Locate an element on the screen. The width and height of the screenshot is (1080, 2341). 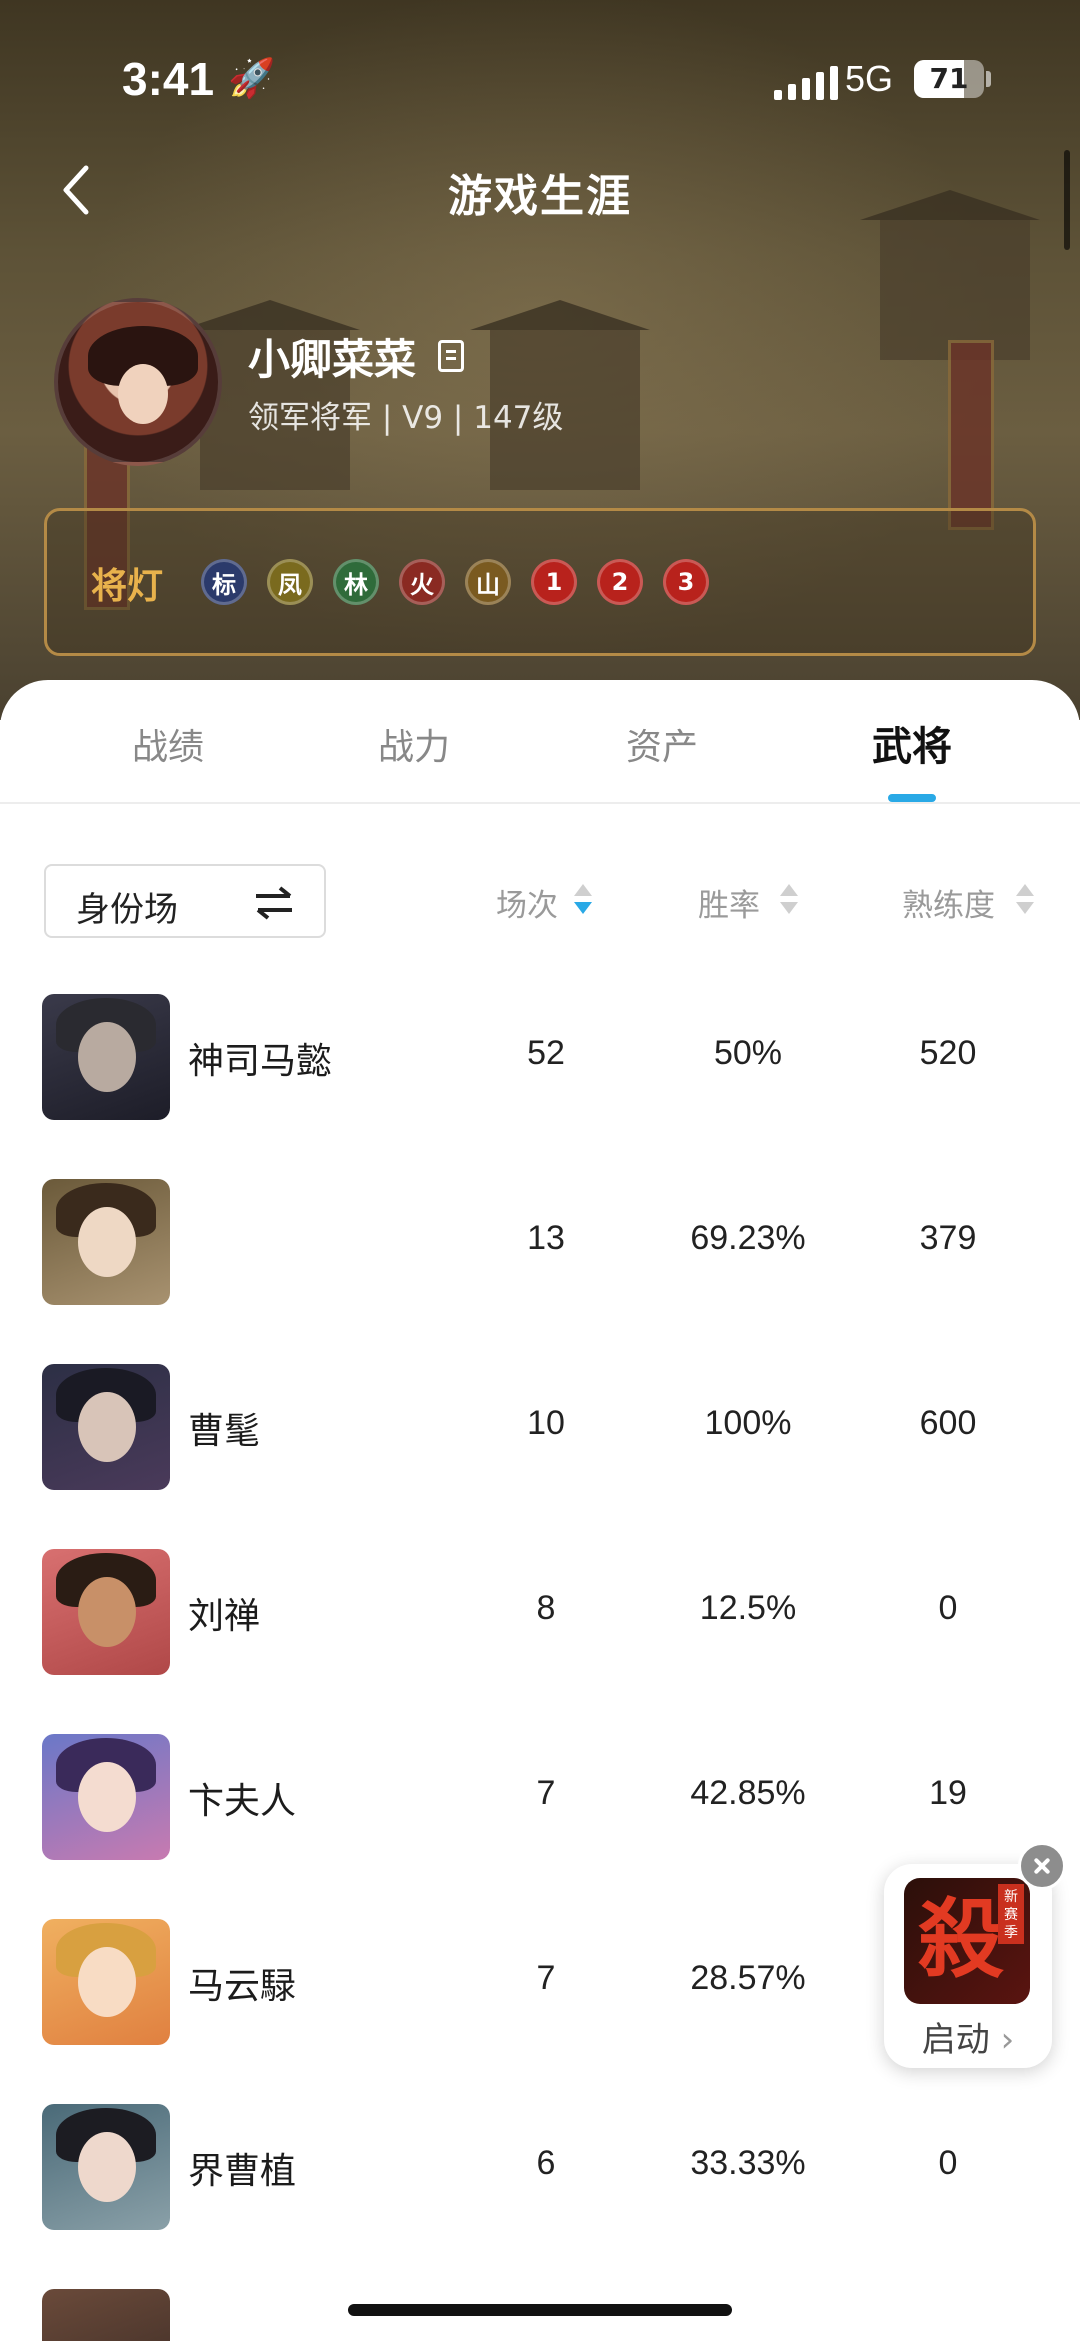
general-lamps-panel: 将灯 标凤林火山123 is located at coordinates (540, 582).